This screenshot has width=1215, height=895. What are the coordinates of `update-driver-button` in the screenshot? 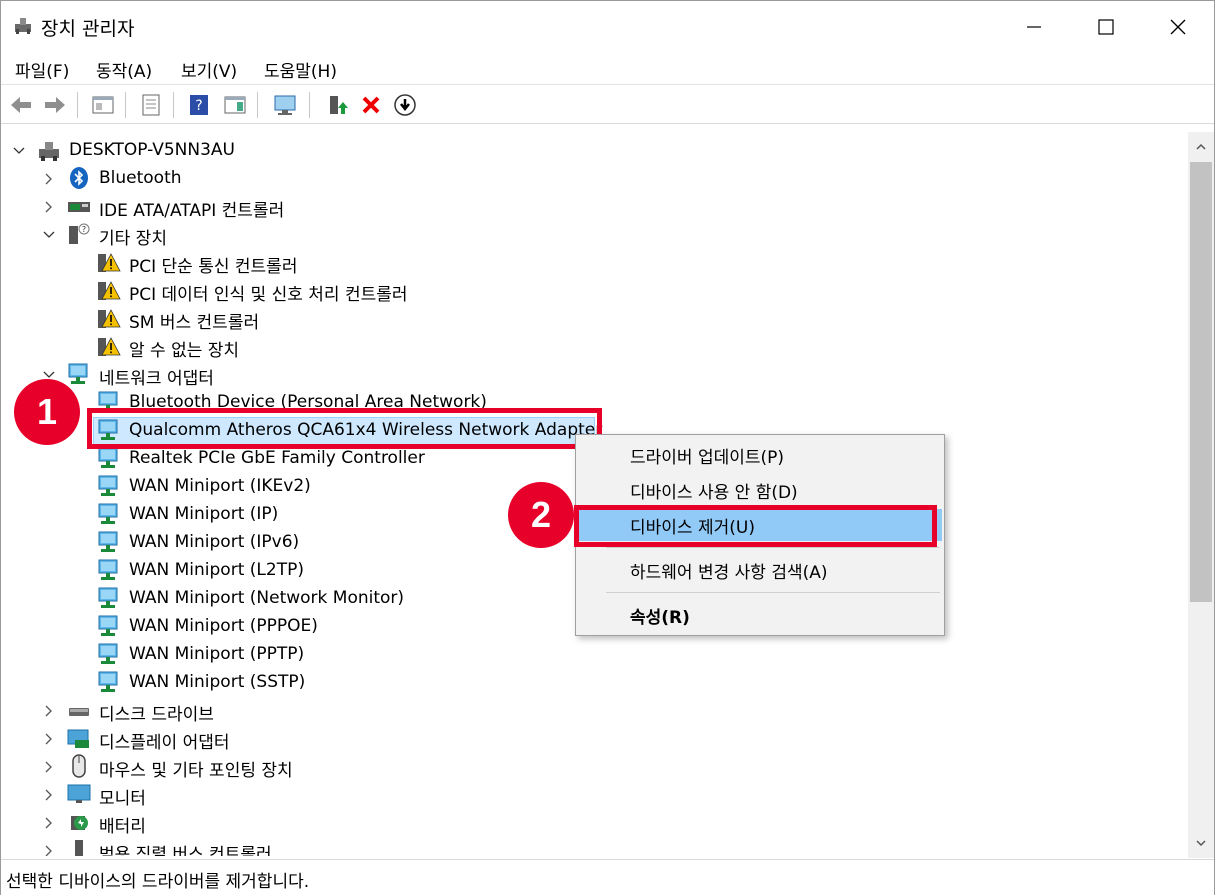 It's located at (337, 105).